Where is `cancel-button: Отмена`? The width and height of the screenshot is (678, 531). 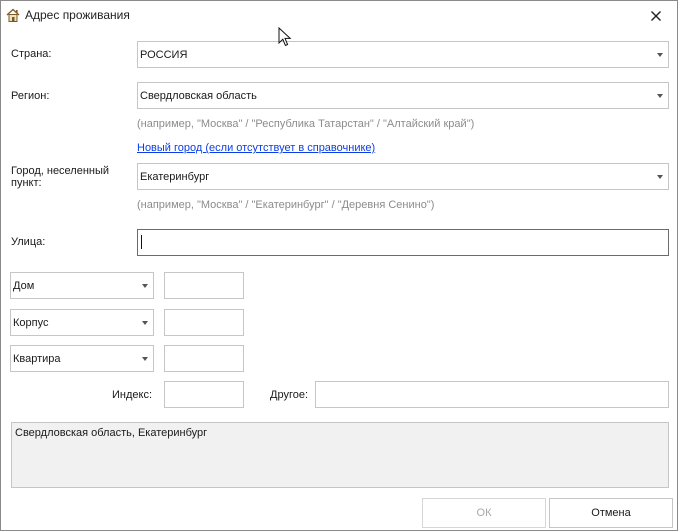
cancel-button: Отмена is located at coordinates (611, 513).